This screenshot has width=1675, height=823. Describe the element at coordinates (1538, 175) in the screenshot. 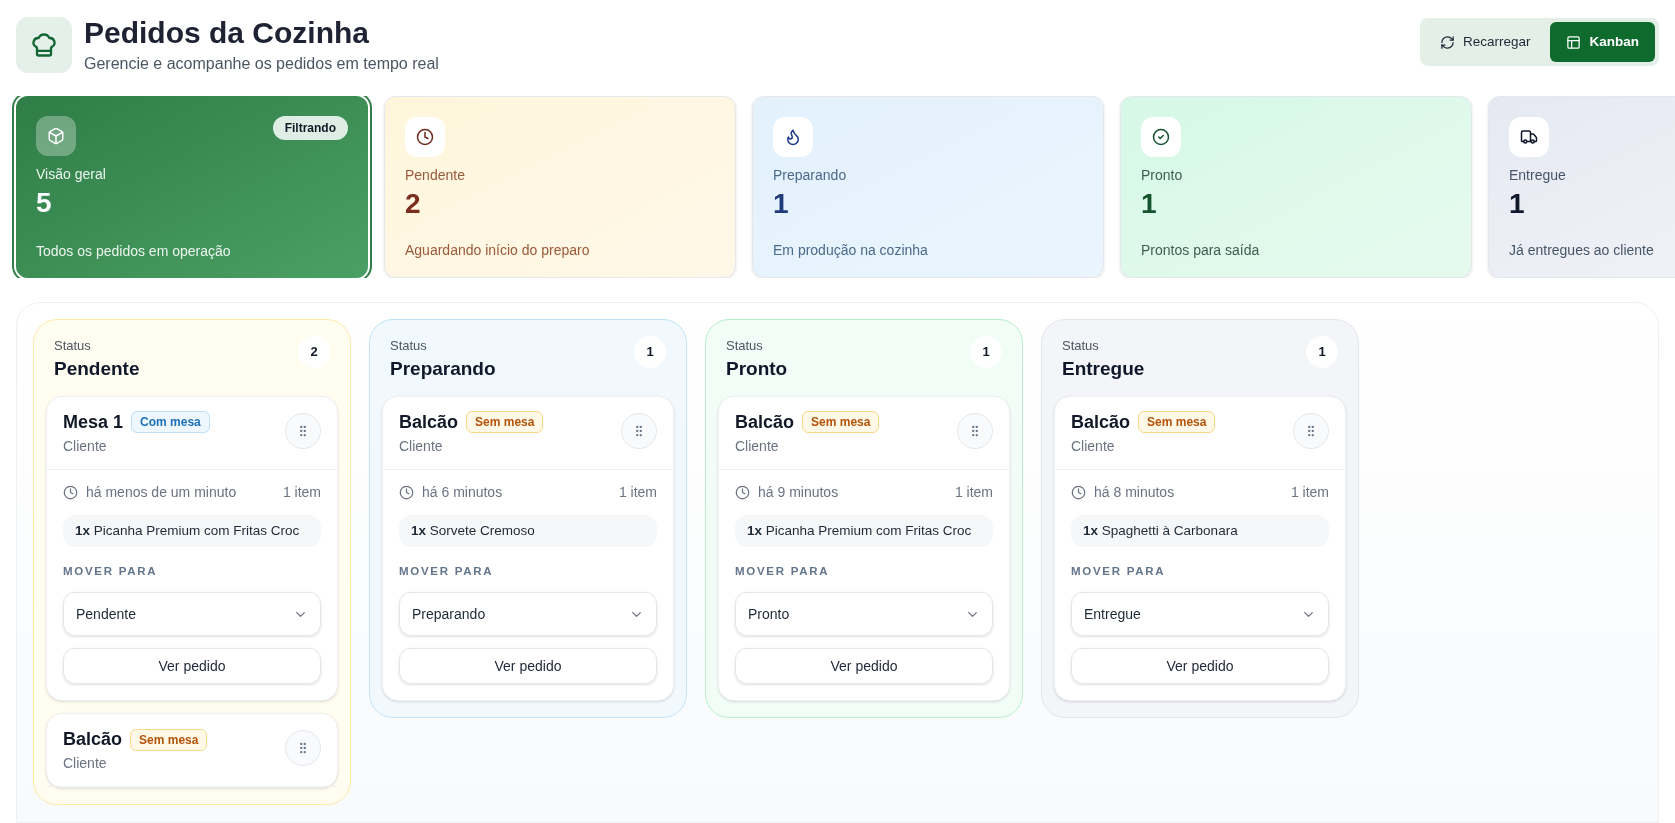

I see `stat-label: Entregue` at that location.